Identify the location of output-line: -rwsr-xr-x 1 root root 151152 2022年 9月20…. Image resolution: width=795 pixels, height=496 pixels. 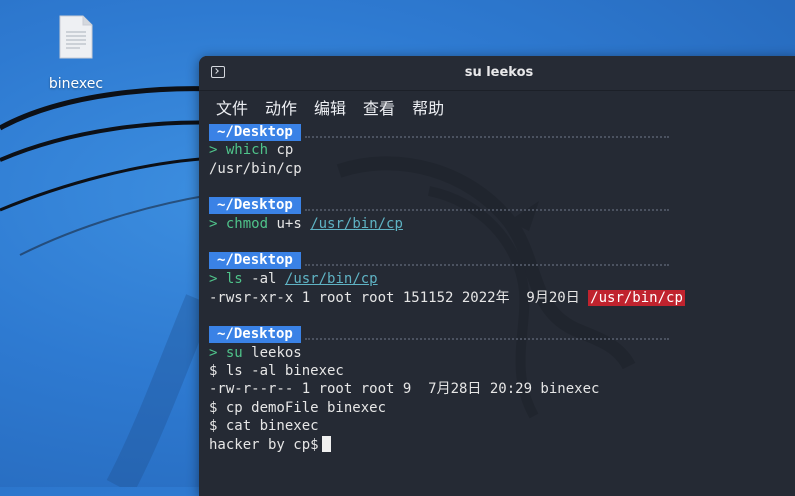
(447, 297).